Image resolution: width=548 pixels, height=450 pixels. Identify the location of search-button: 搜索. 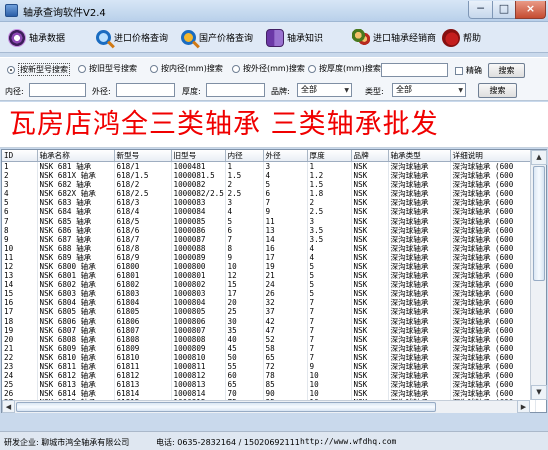
(506, 70).